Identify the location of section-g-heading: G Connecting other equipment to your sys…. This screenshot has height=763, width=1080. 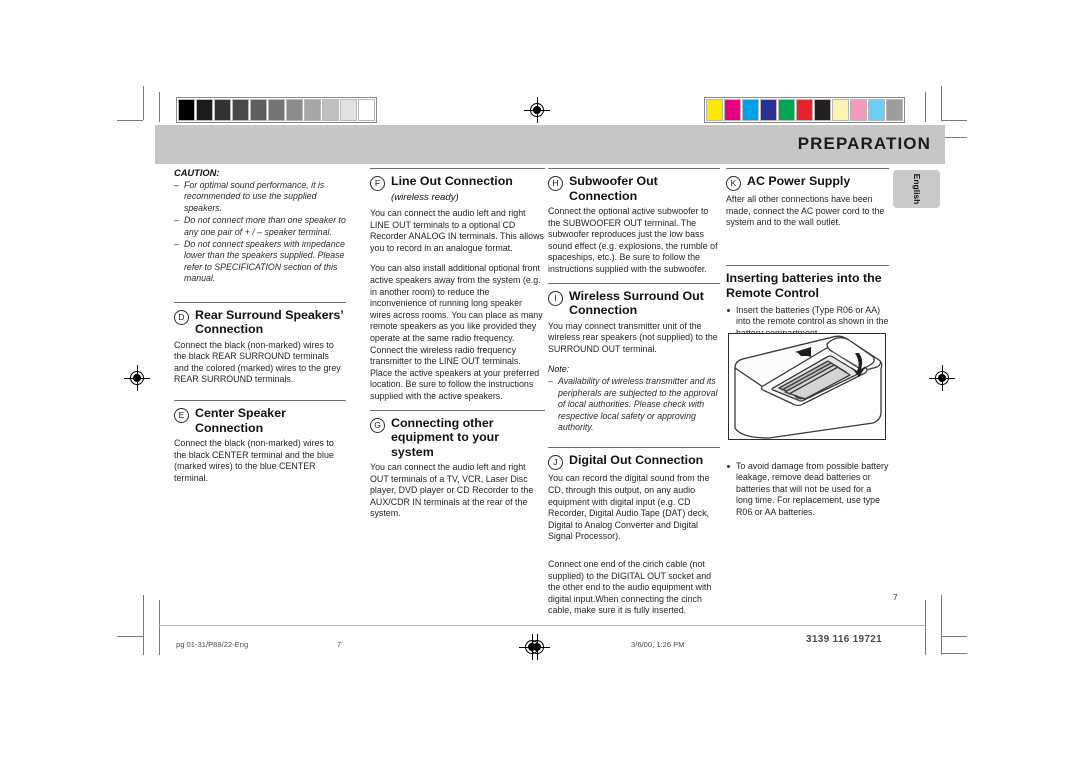
(457, 434).